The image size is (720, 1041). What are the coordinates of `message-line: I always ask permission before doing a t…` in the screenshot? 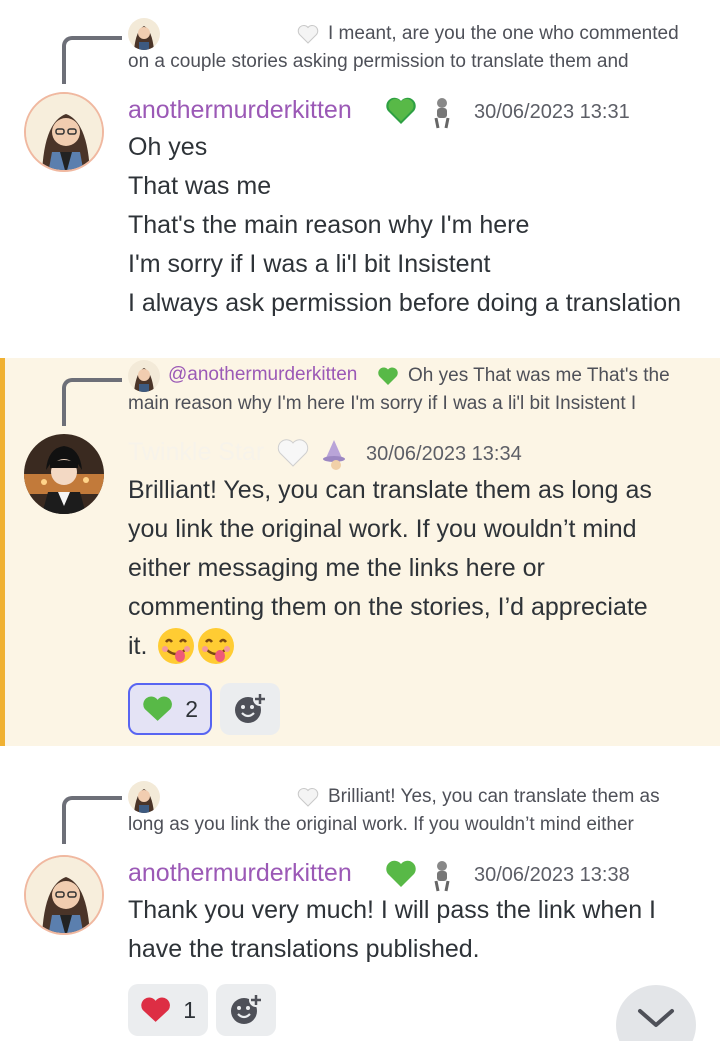 It's located at (405, 303).